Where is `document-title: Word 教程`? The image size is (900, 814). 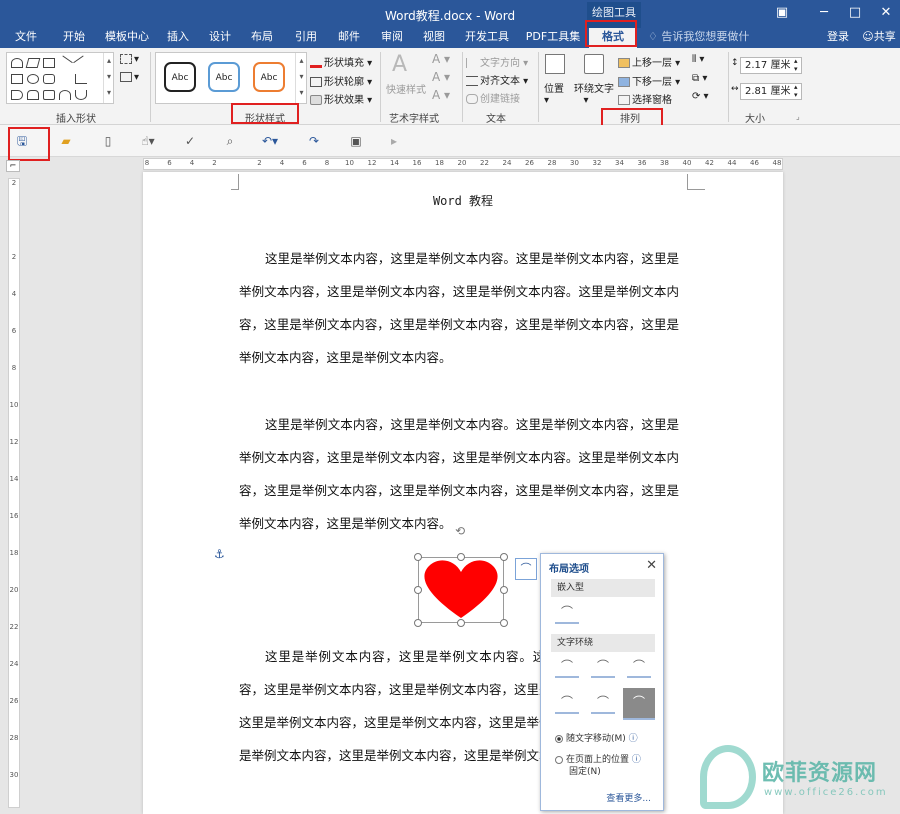
document-title: Word 教程 is located at coordinates (463, 200).